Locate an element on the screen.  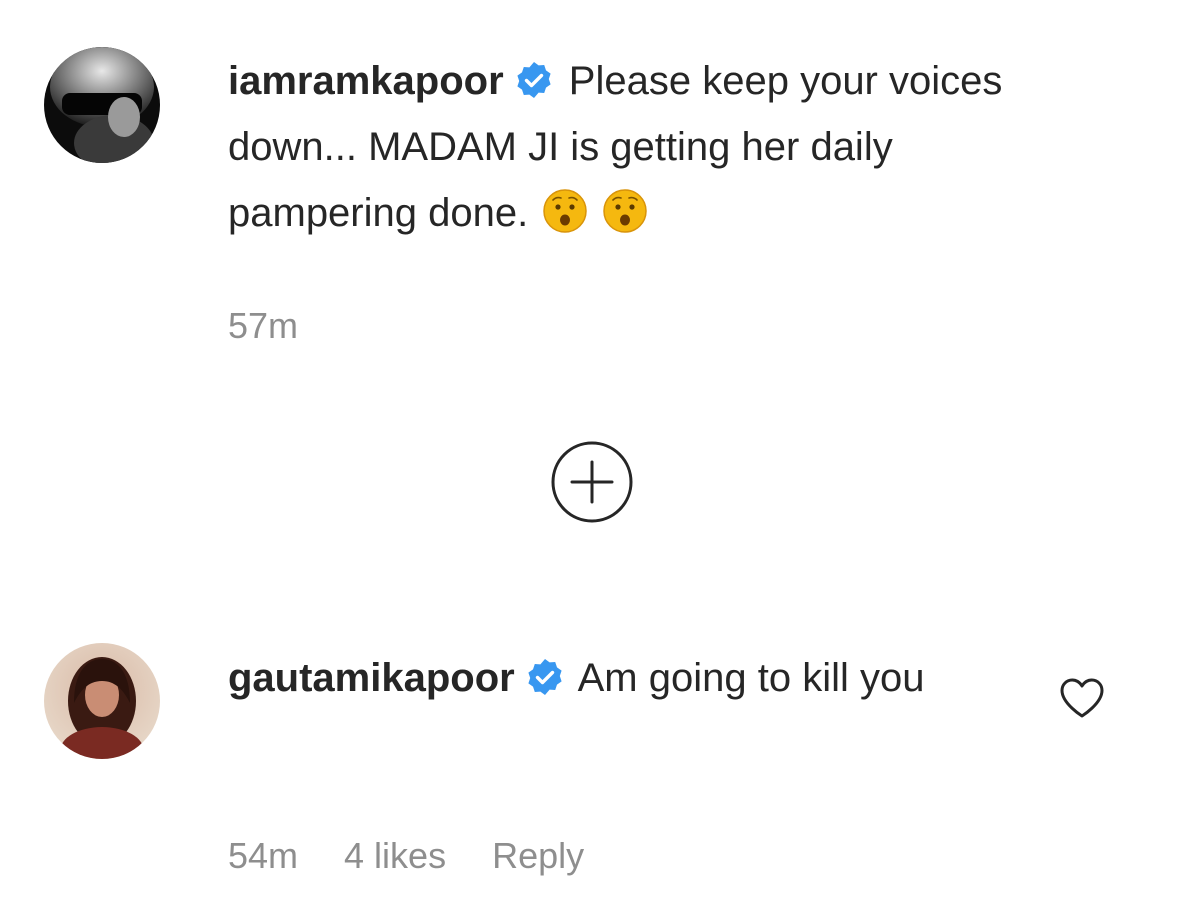
comment-timestamp: 54m is located at coordinates (263, 856).